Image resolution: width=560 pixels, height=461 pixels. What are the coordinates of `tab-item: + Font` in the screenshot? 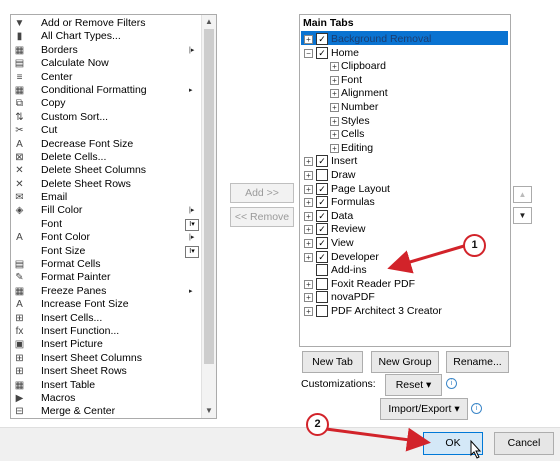 It's located at (403, 80).